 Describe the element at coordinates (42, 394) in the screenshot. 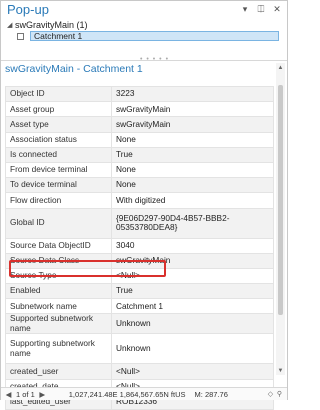

I see `next-icon: ▶` at that location.